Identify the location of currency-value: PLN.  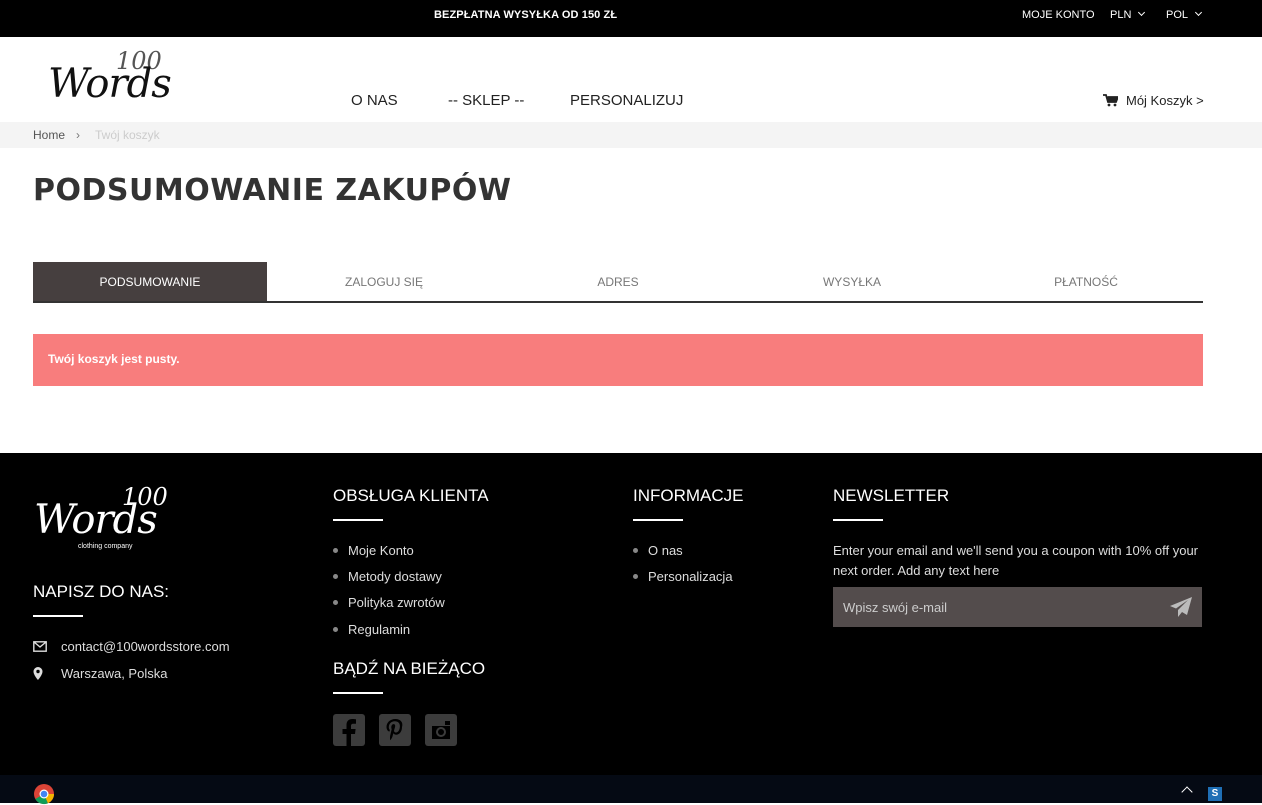
(1121, 15).